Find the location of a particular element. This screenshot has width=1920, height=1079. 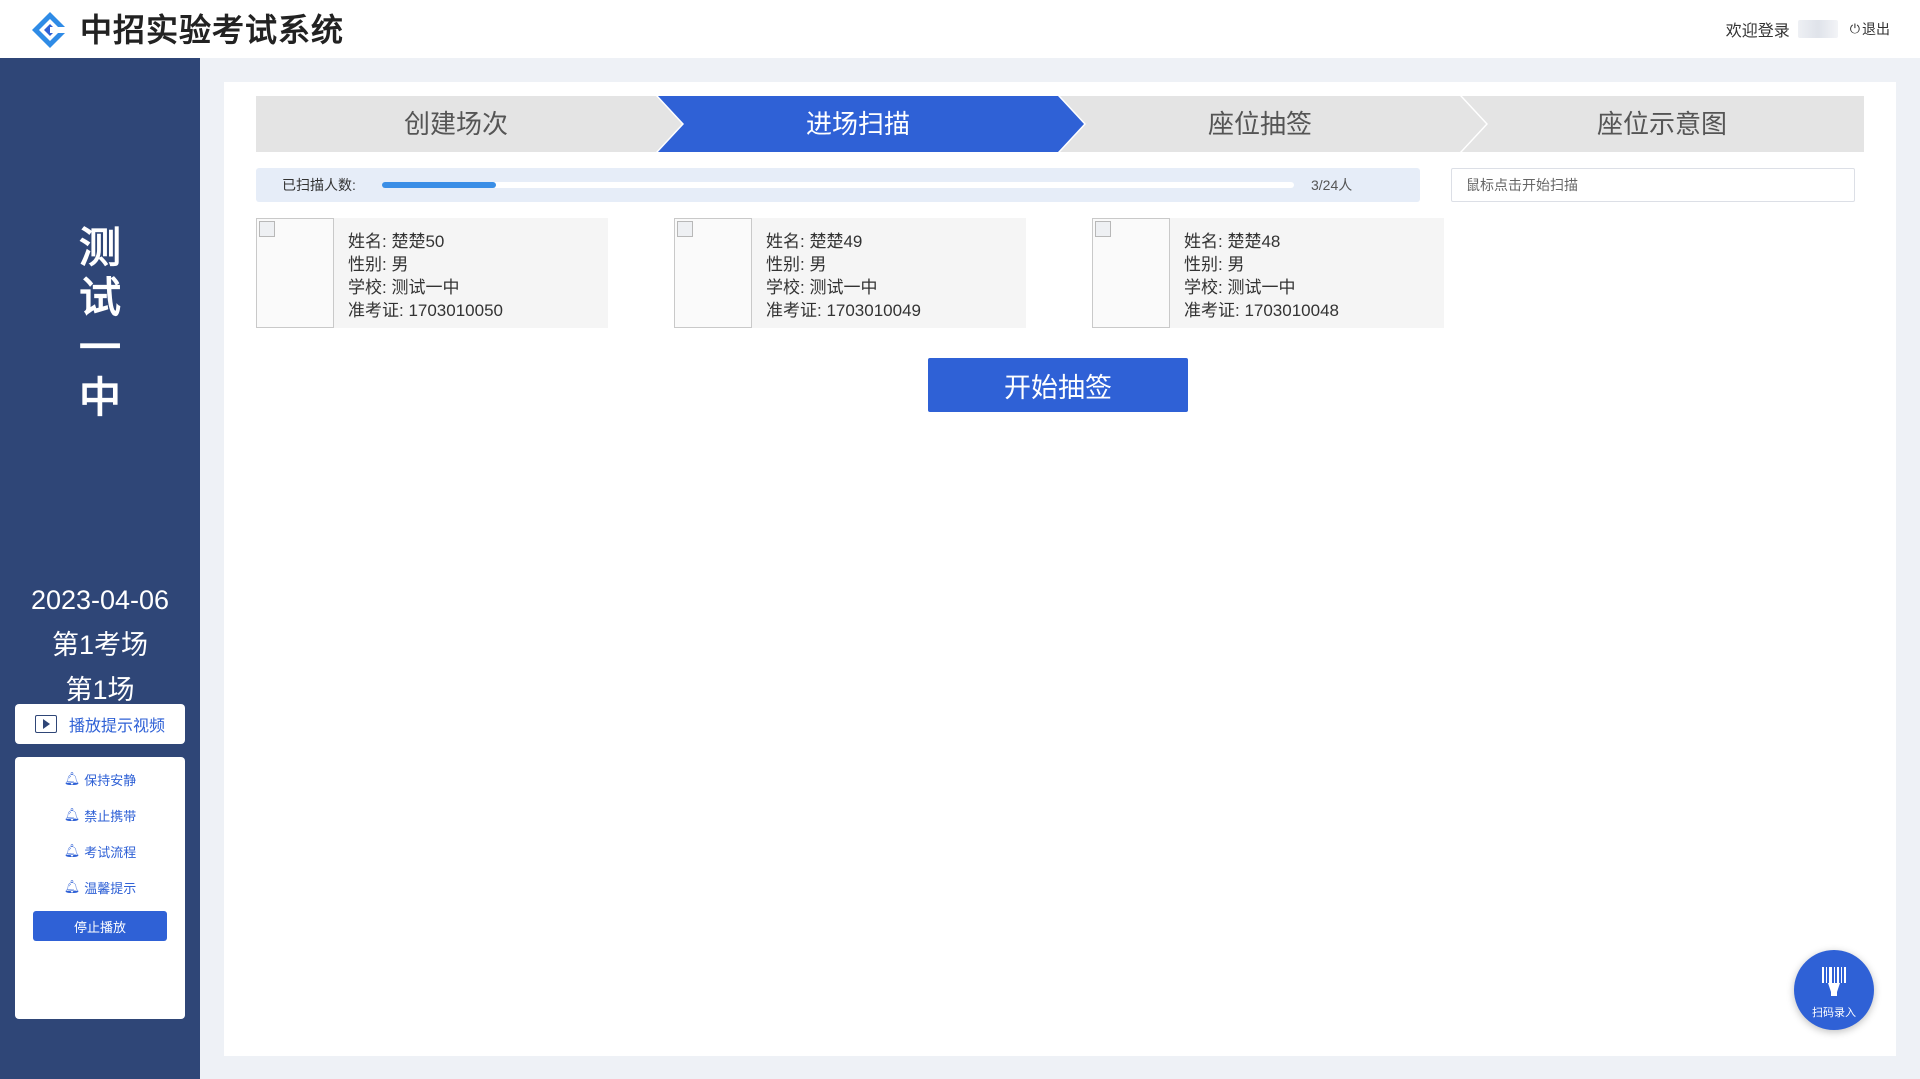

school-char: 测 is located at coordinates (99, 247).